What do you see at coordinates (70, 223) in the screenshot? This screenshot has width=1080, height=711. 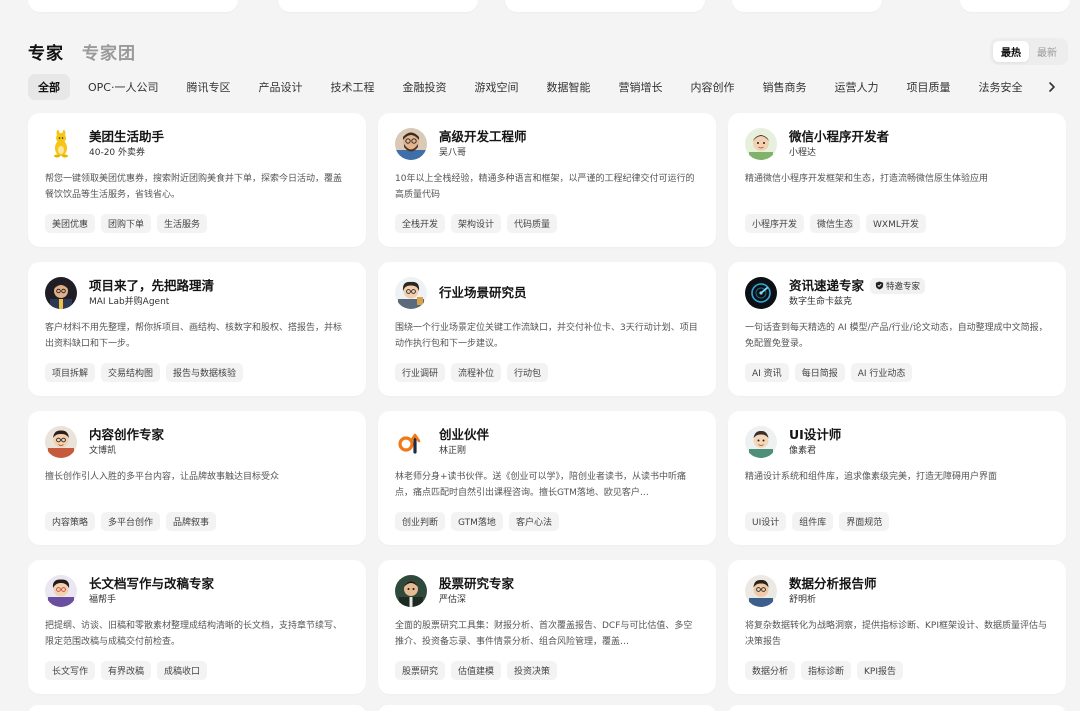 I see `tag: 美团优惠` at bounding box center [70, 223].